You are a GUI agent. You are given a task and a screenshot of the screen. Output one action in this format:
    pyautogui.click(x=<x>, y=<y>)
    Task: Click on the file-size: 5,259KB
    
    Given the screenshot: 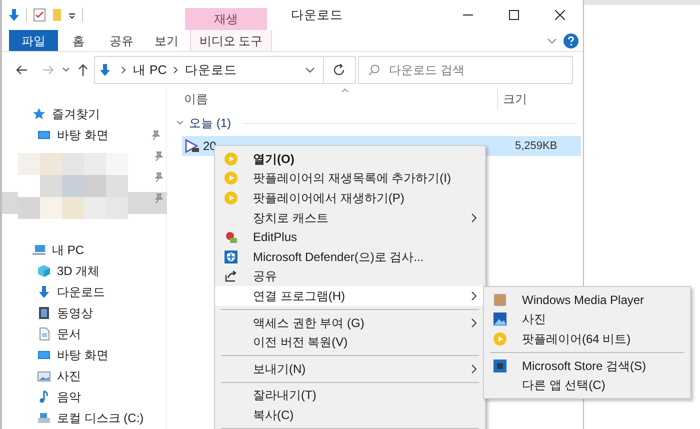 What is the action you would take?
    pyautogui.click(x=536, y=146)
    